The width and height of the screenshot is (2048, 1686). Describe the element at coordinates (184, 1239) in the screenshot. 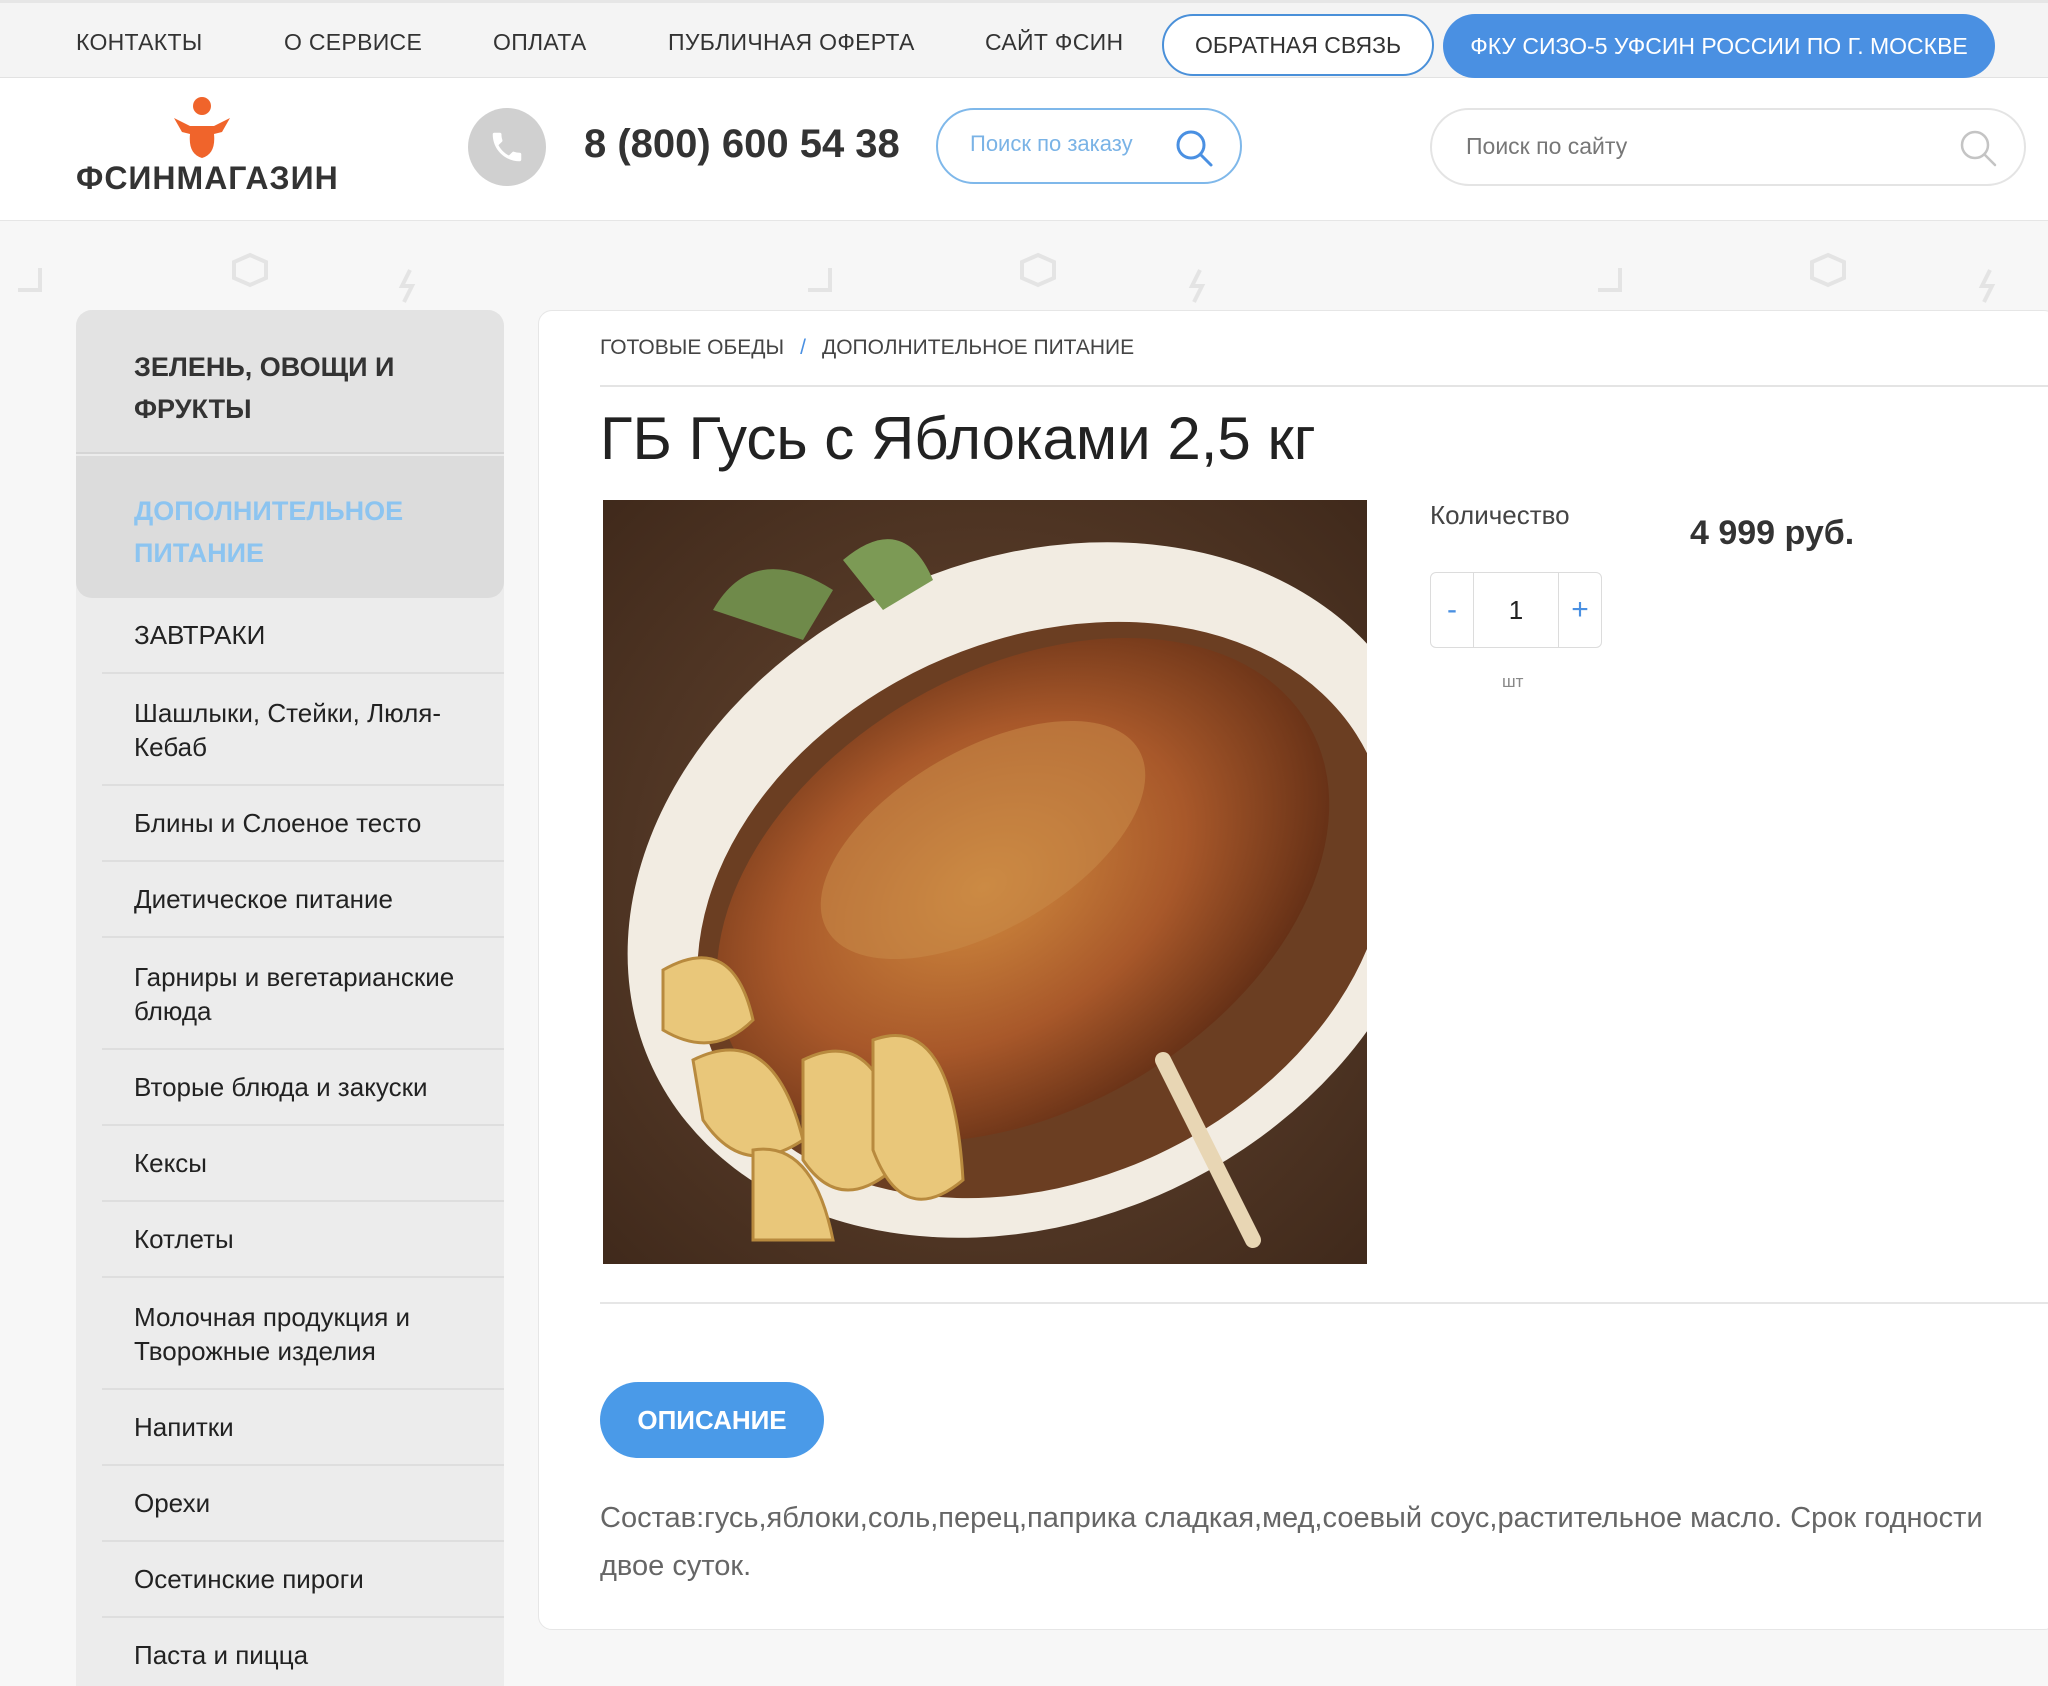

I see `category-item-label: Котлеты` at that location.